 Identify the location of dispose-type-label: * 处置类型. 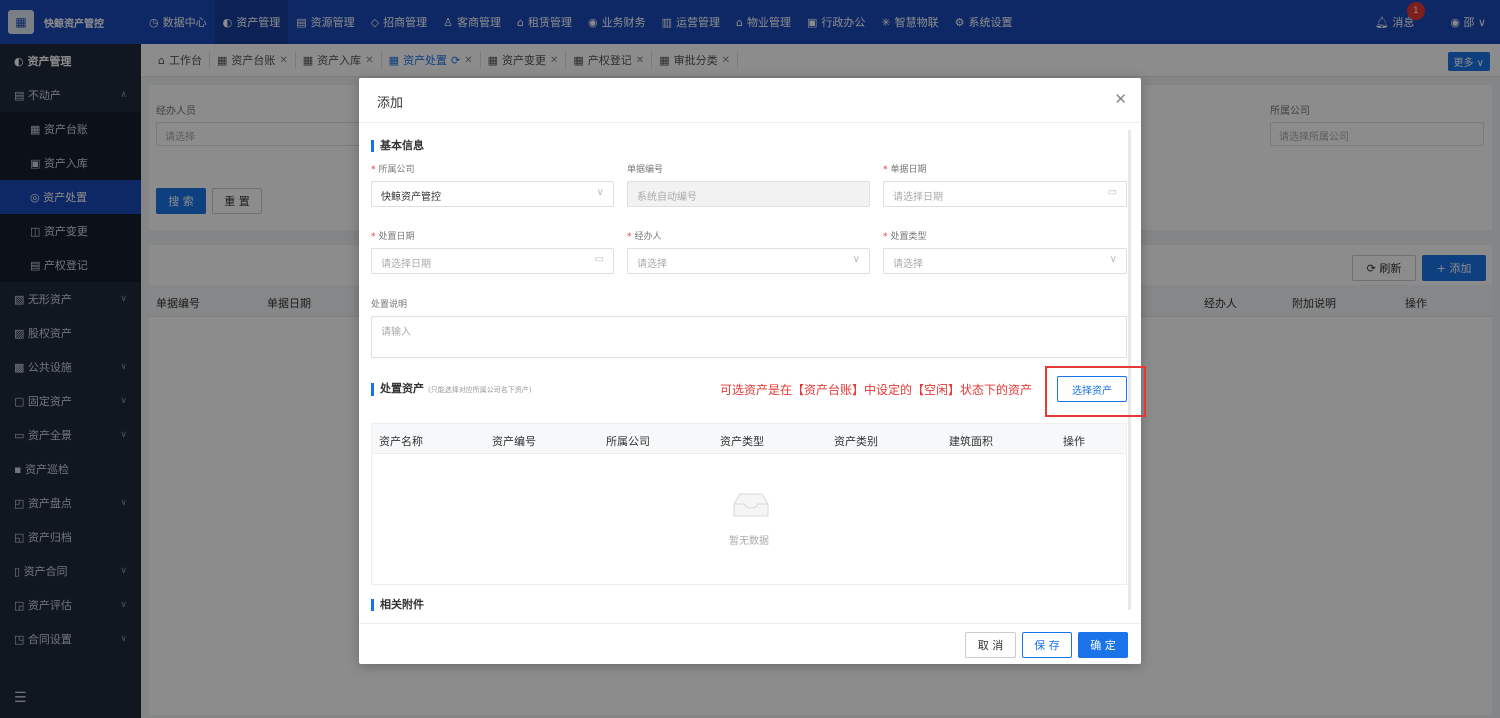
(905, 237).